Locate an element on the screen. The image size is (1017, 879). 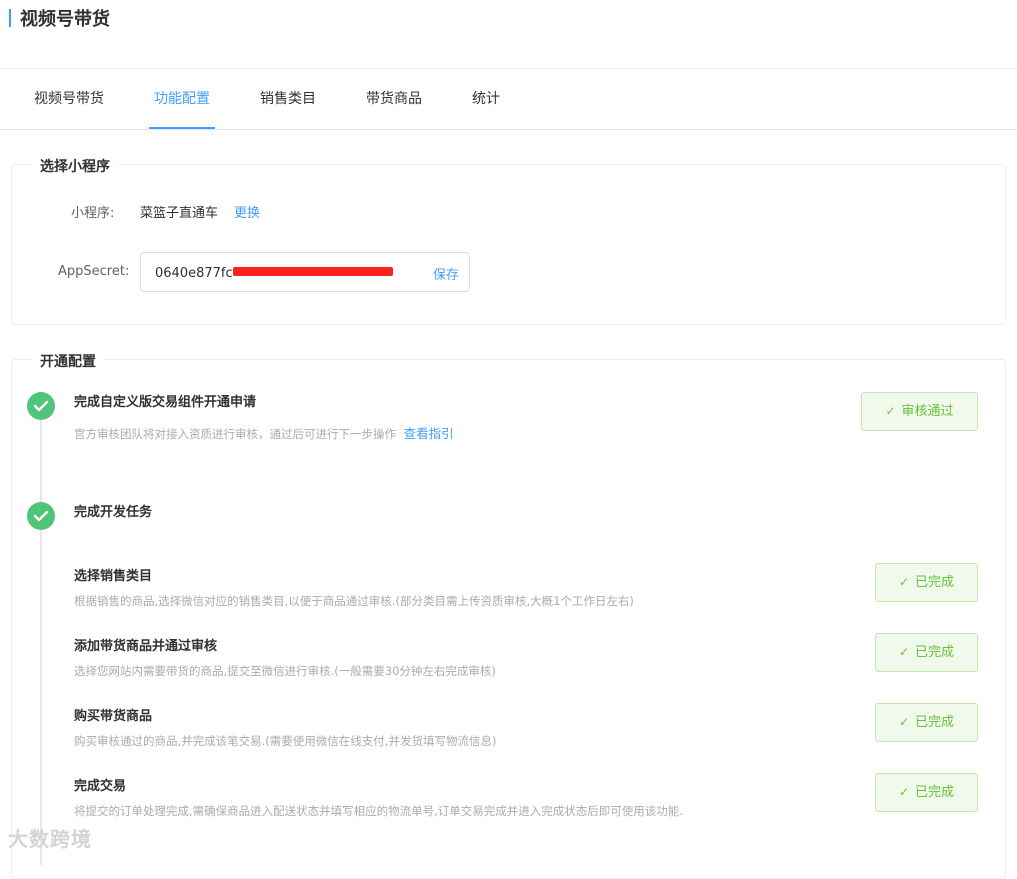
step2-check-icon is located at coordinates (41, 516).